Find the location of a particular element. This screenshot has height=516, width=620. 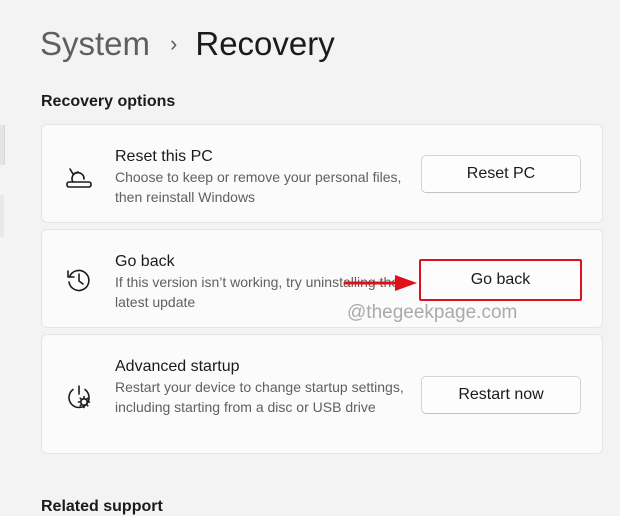

reset-pc-title: Reset this PC is located at coordinates (164, 156).